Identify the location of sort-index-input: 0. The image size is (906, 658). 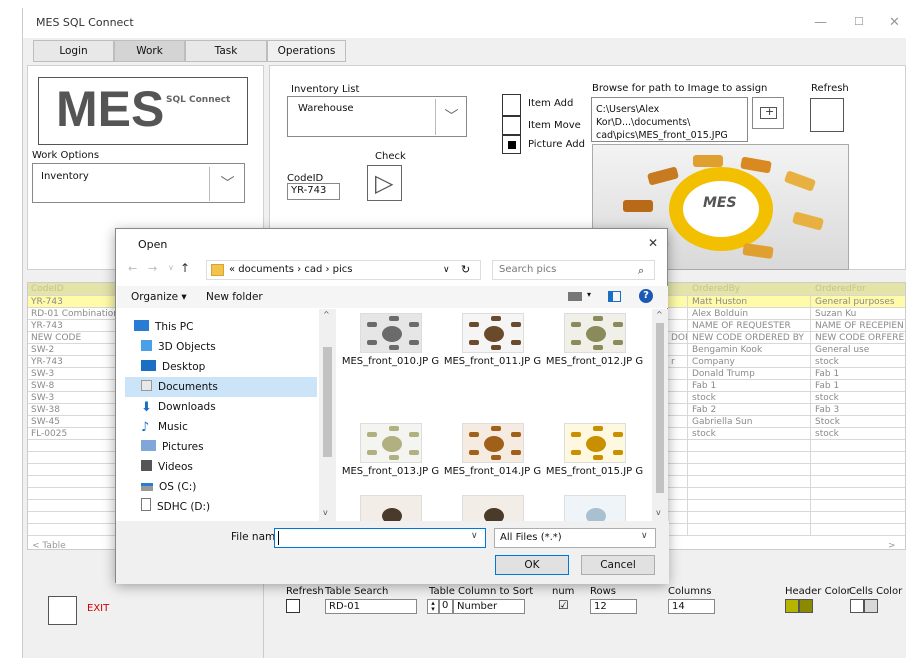
(446, 606).